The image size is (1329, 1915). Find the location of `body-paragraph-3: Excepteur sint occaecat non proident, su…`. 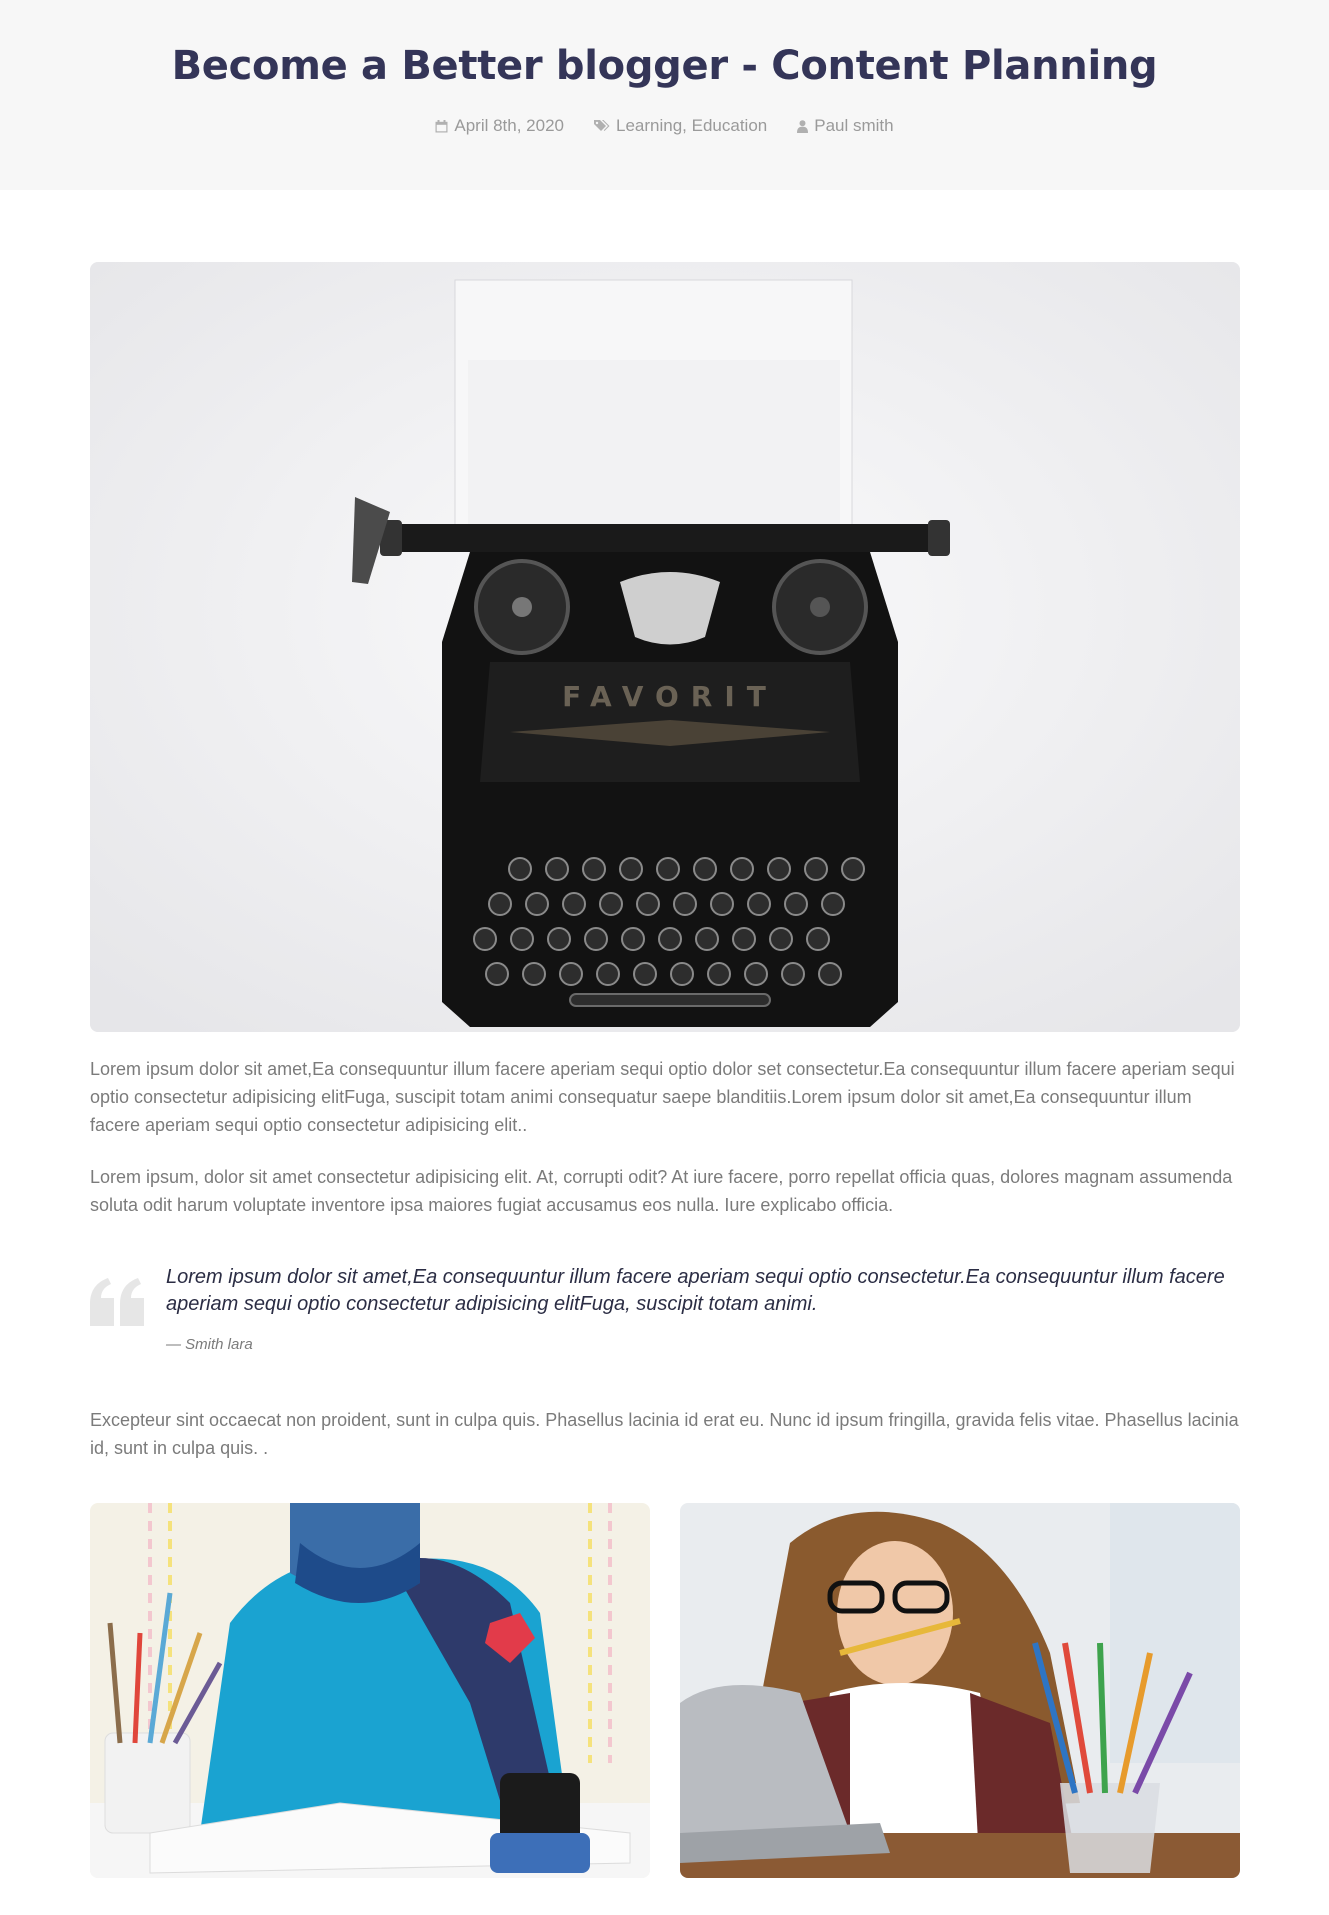

body-paragraph-3: Excepteur sint occaecat non proident, su… is located at coordinates (664, 1434).